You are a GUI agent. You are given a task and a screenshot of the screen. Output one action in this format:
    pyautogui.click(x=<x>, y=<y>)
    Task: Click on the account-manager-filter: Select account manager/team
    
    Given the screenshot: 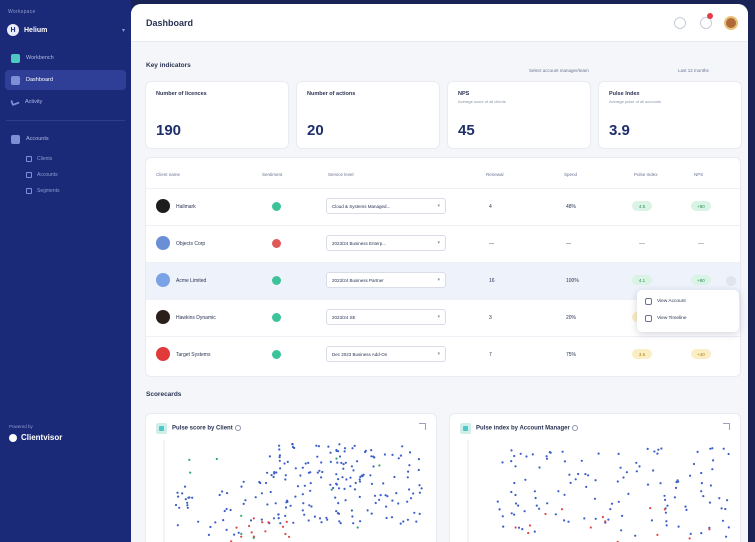 What is the action you would take?
    pyautogui.click(x=559, y=70)
    